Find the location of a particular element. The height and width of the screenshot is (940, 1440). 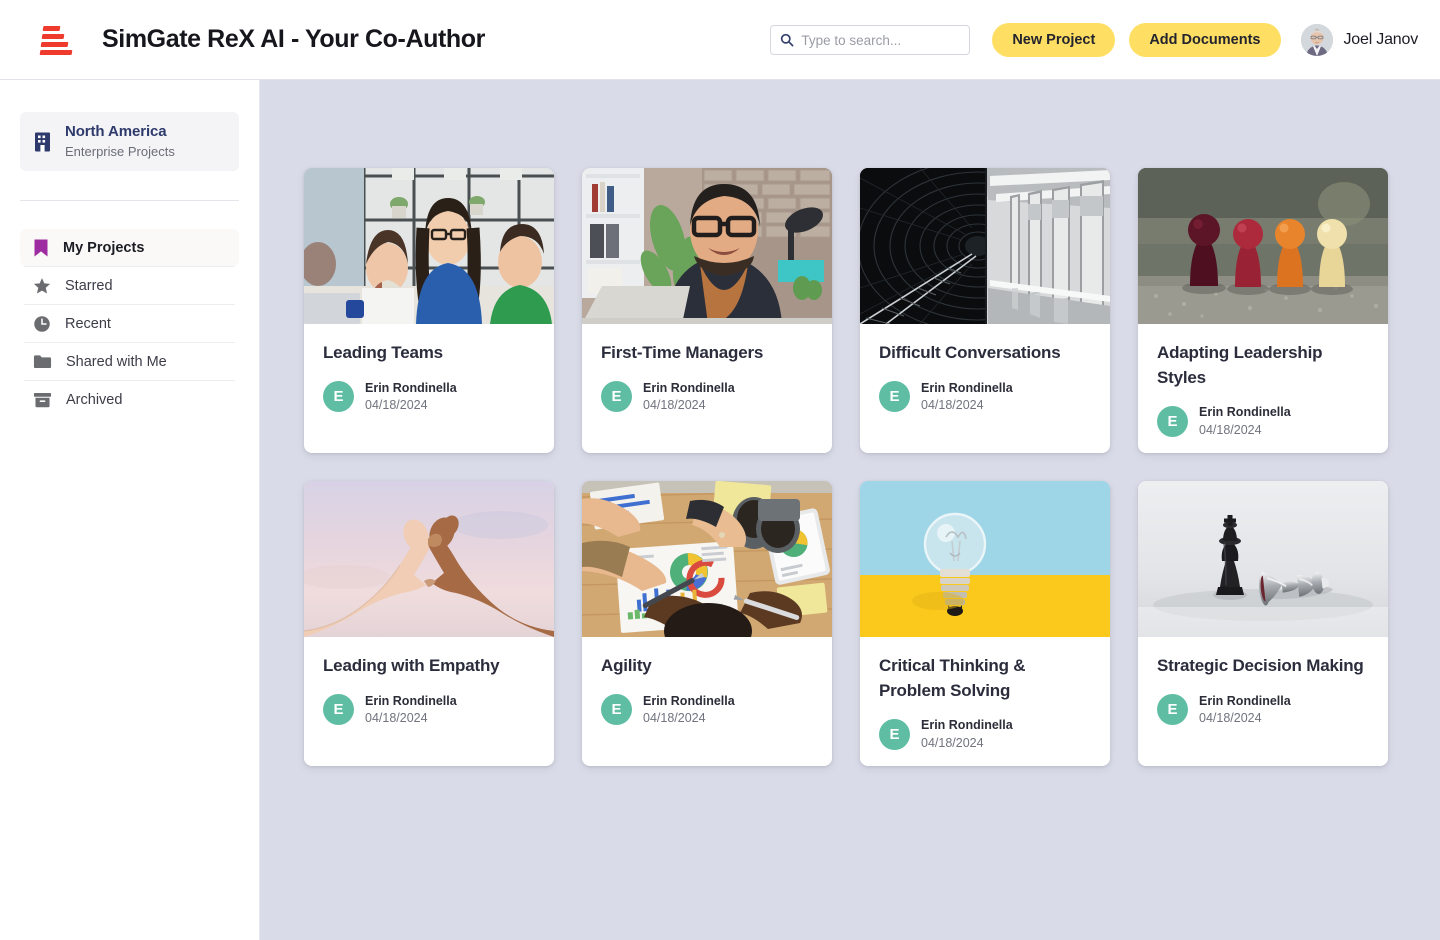

sidebar-item-label: My Projects is located at coordinates (104, 247).